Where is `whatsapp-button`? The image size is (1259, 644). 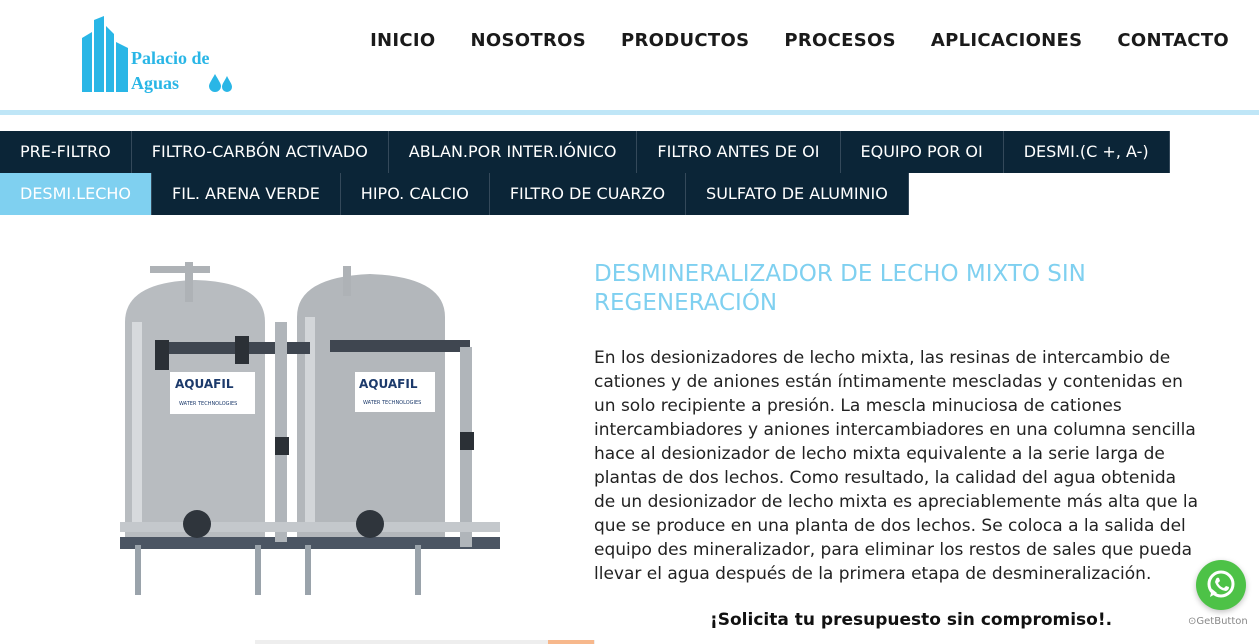 whatsapp-button is located at coordinates (1221, 585).